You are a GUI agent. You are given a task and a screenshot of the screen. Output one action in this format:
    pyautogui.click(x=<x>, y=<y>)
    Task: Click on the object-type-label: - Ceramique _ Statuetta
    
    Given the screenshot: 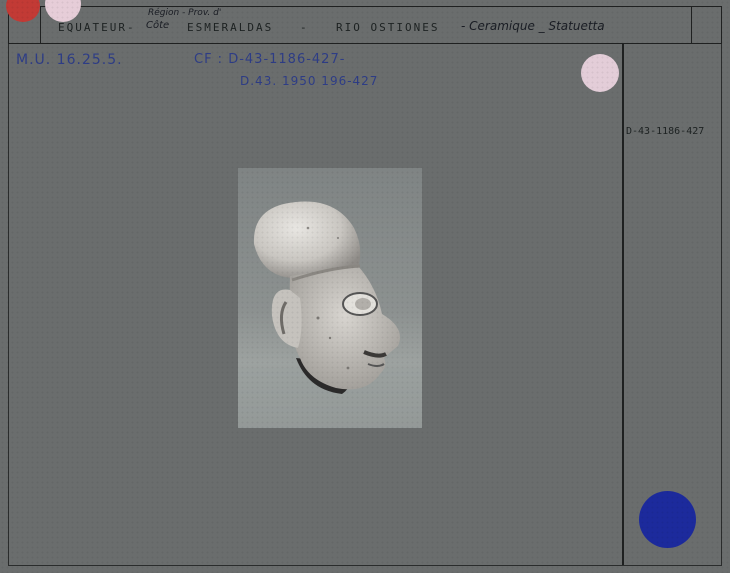 What is the action you would take?
    pyautogui.click(x=533, y=26)
    